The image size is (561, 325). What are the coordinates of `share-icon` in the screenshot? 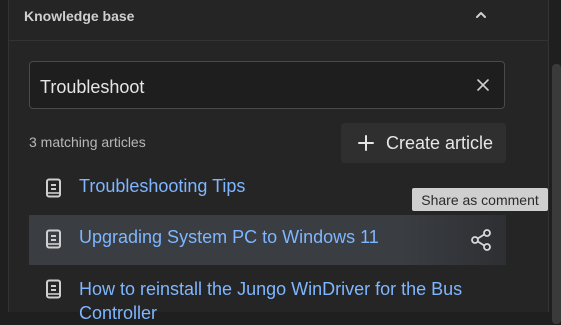 It's located at (481, 240).